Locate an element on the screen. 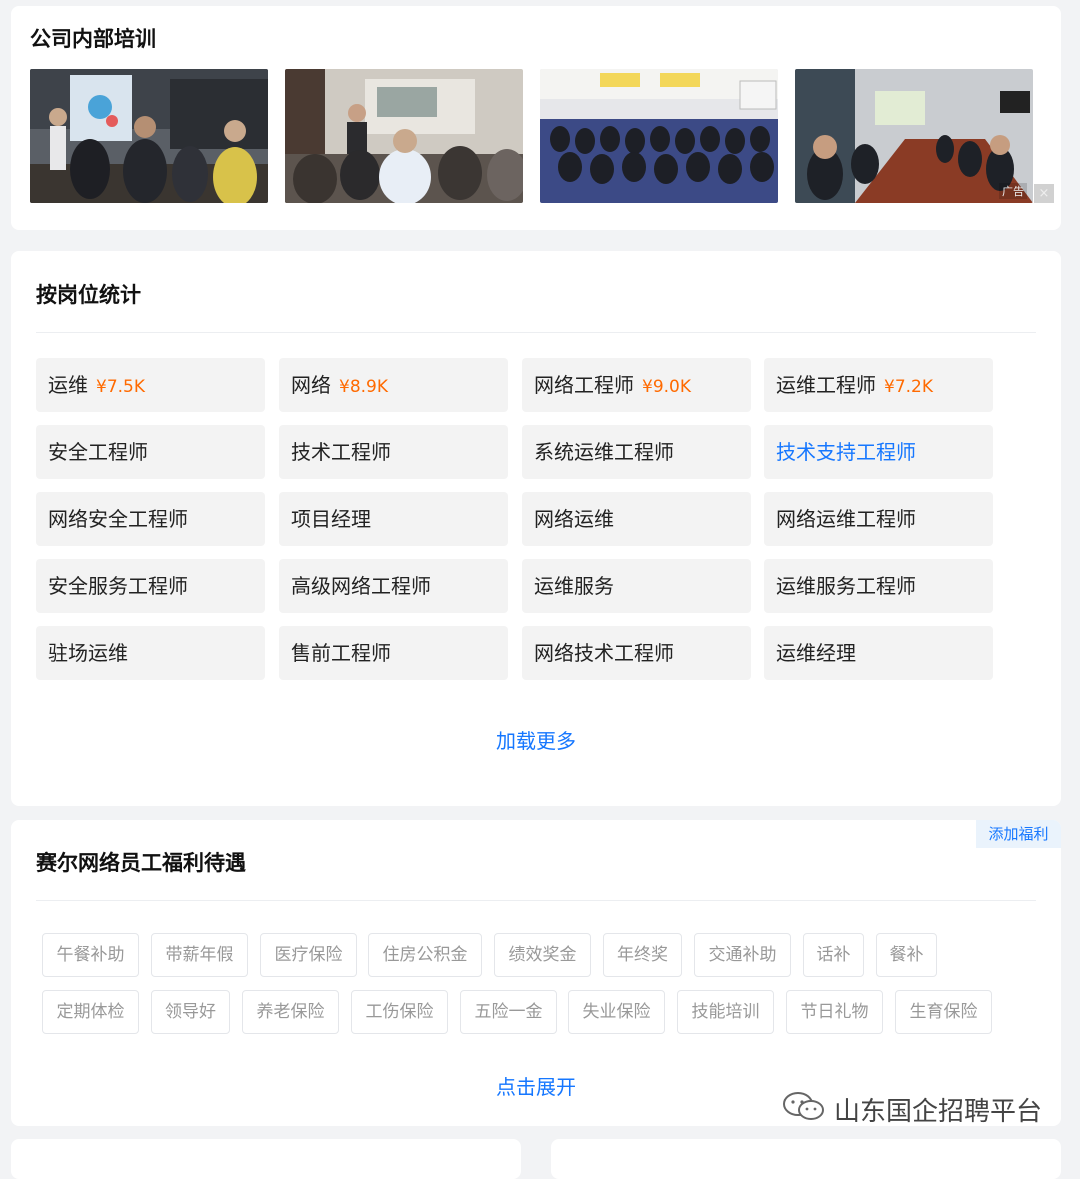 Image resolution: width=1080 pixels, height=1179 pixels. position-item: 高级网络工程师 is located at coordinates (393, 586).